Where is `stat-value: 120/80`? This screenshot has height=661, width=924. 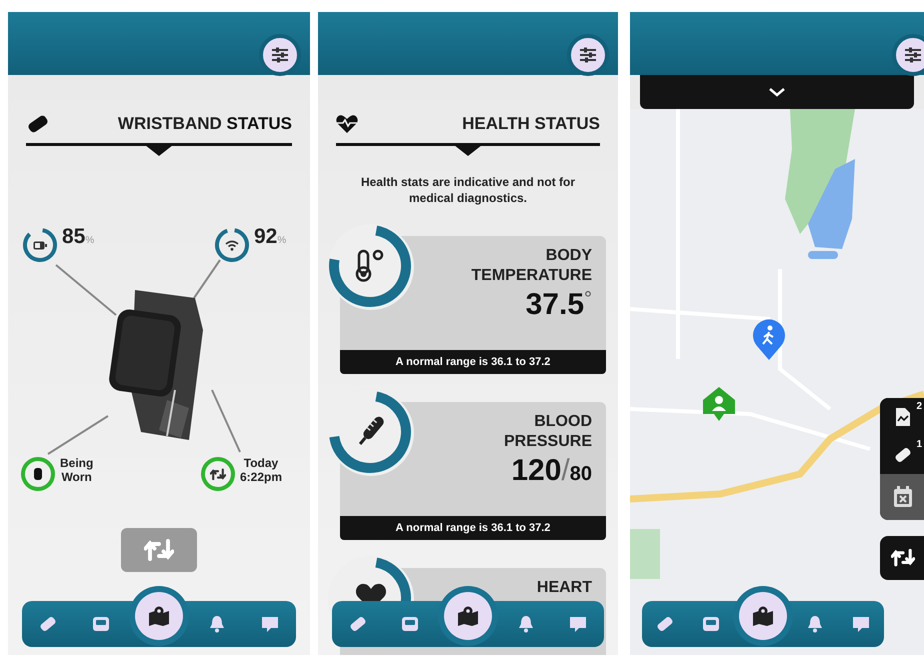 stat-value: 120/80 is located at coordinates (551, 471).